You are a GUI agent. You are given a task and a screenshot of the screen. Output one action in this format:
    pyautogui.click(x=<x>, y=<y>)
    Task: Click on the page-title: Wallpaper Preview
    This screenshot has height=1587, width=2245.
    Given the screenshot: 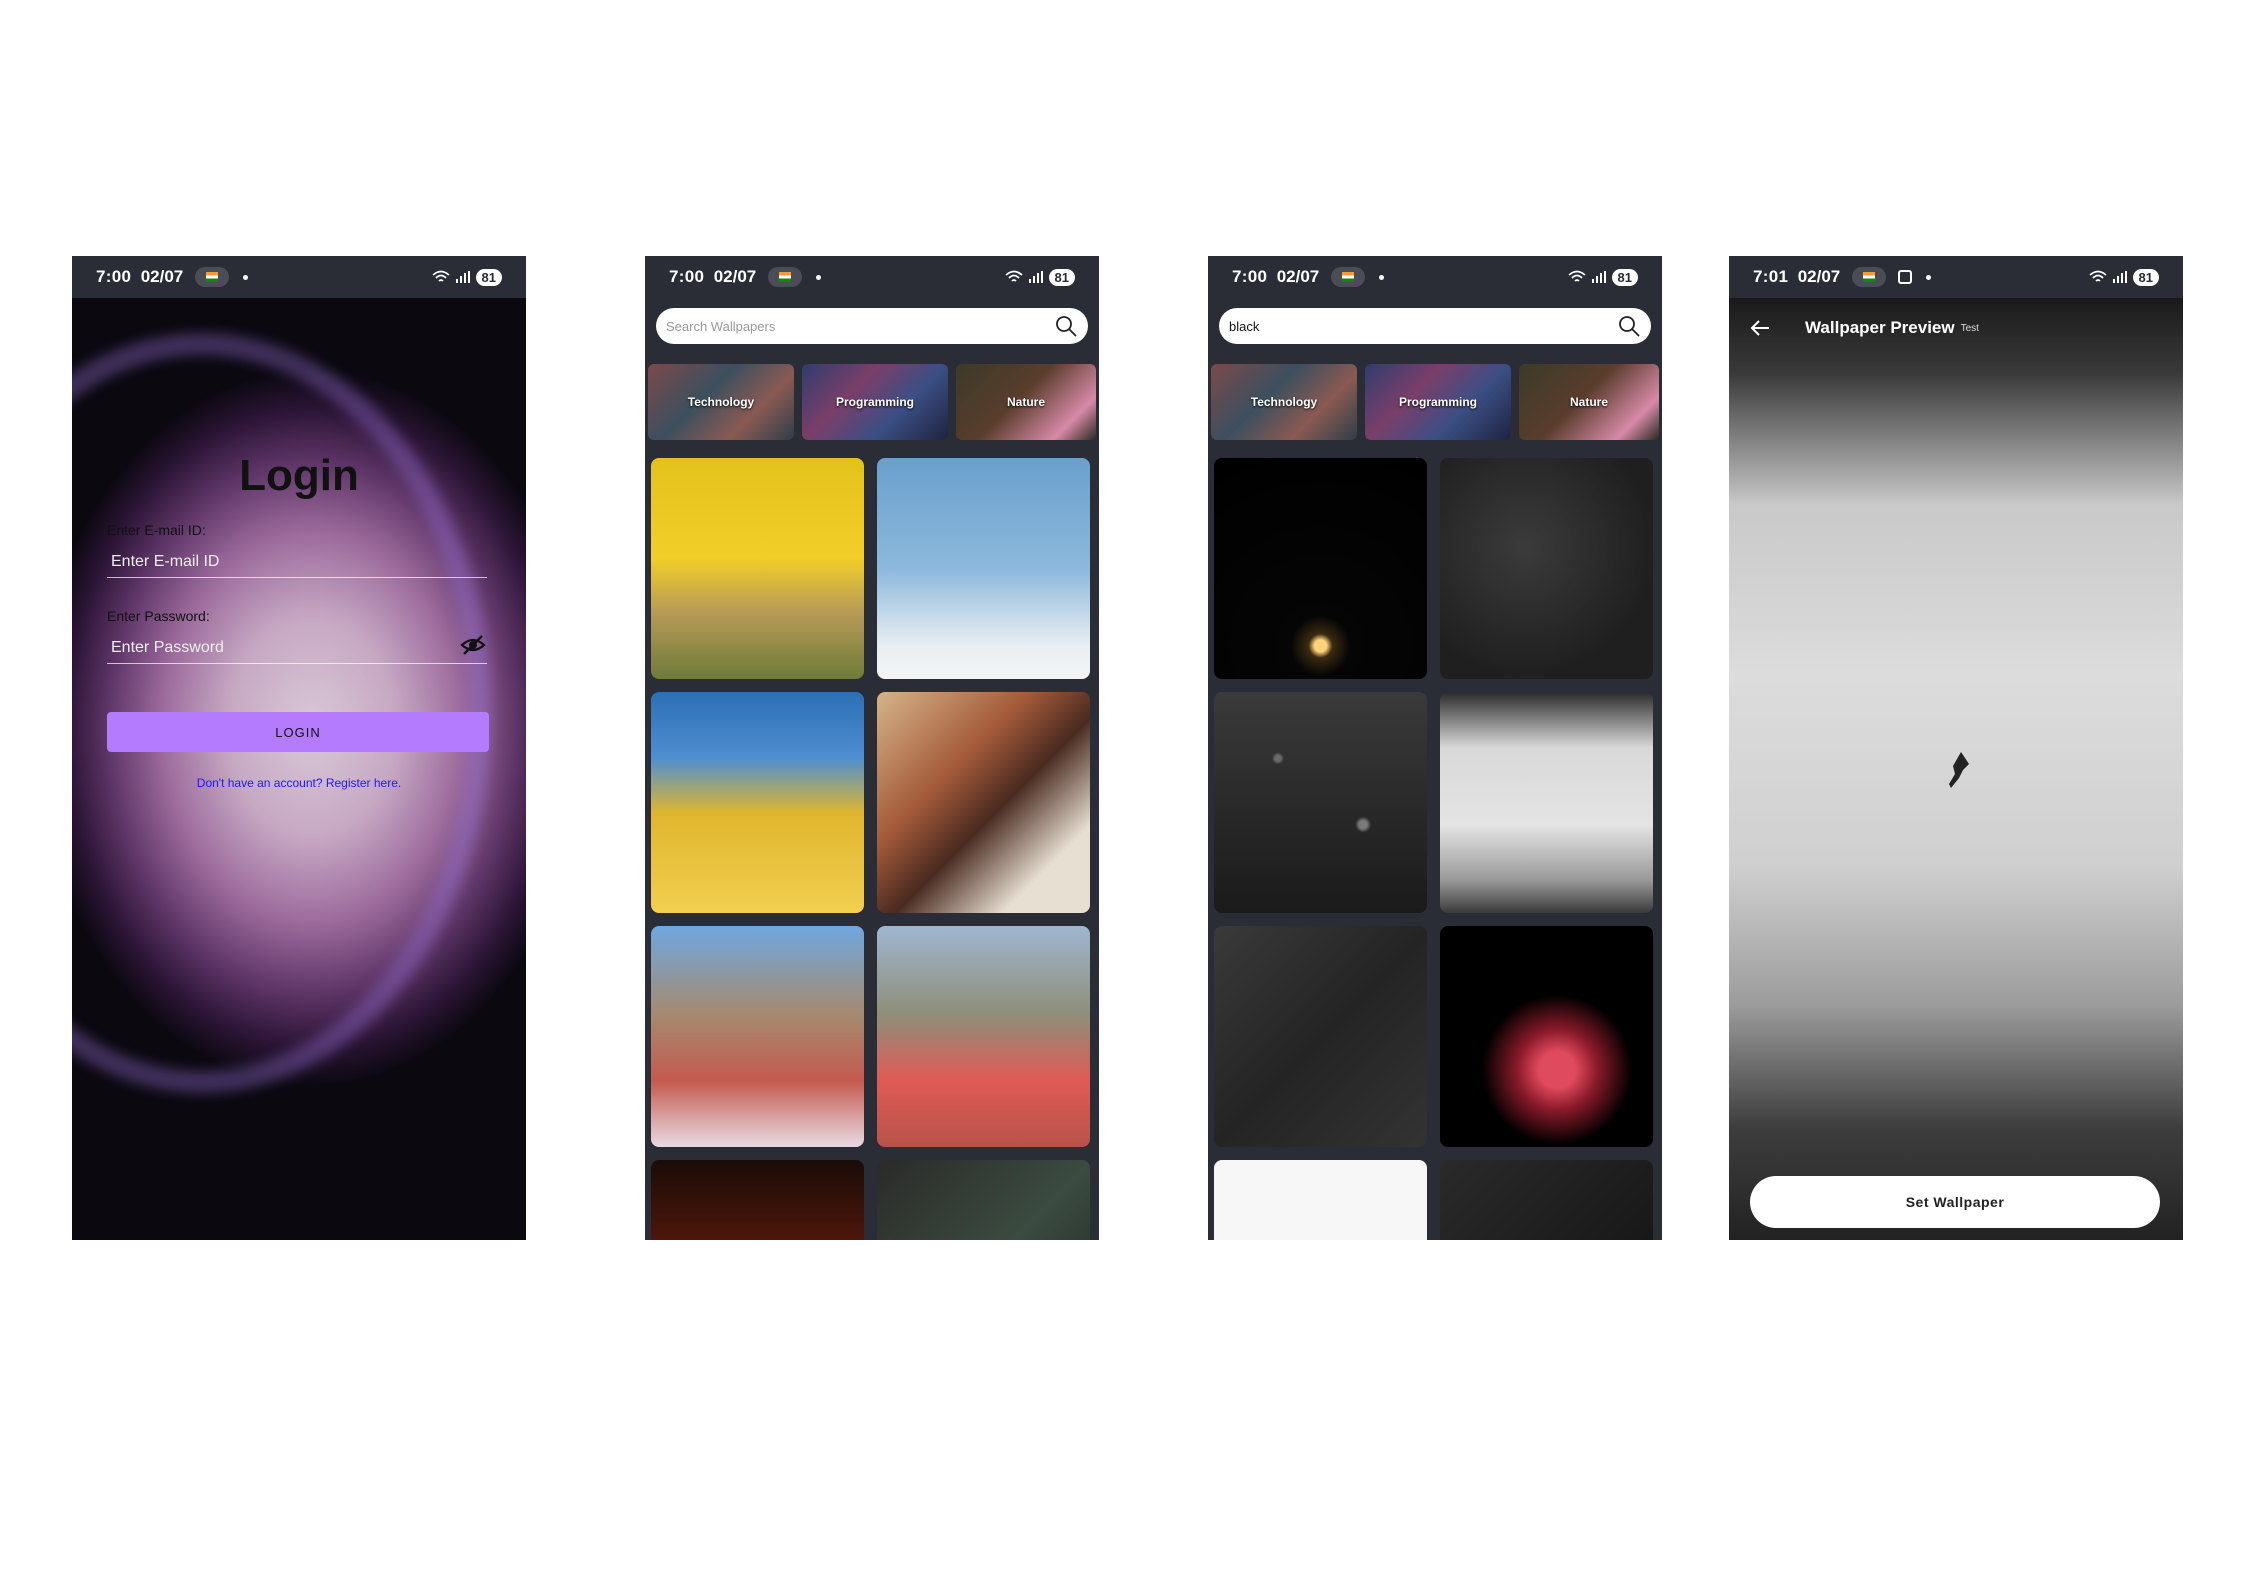 What is the action you would take?
    pyautogui.click(x=1880, y=327)
    